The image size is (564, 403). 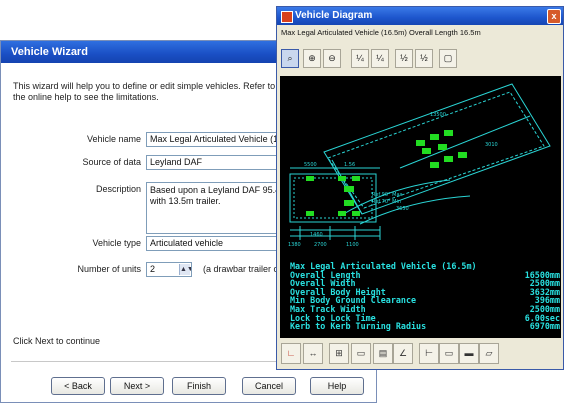 I want to click on zoom-a-icon: ¼, so click(x=360, y=58).